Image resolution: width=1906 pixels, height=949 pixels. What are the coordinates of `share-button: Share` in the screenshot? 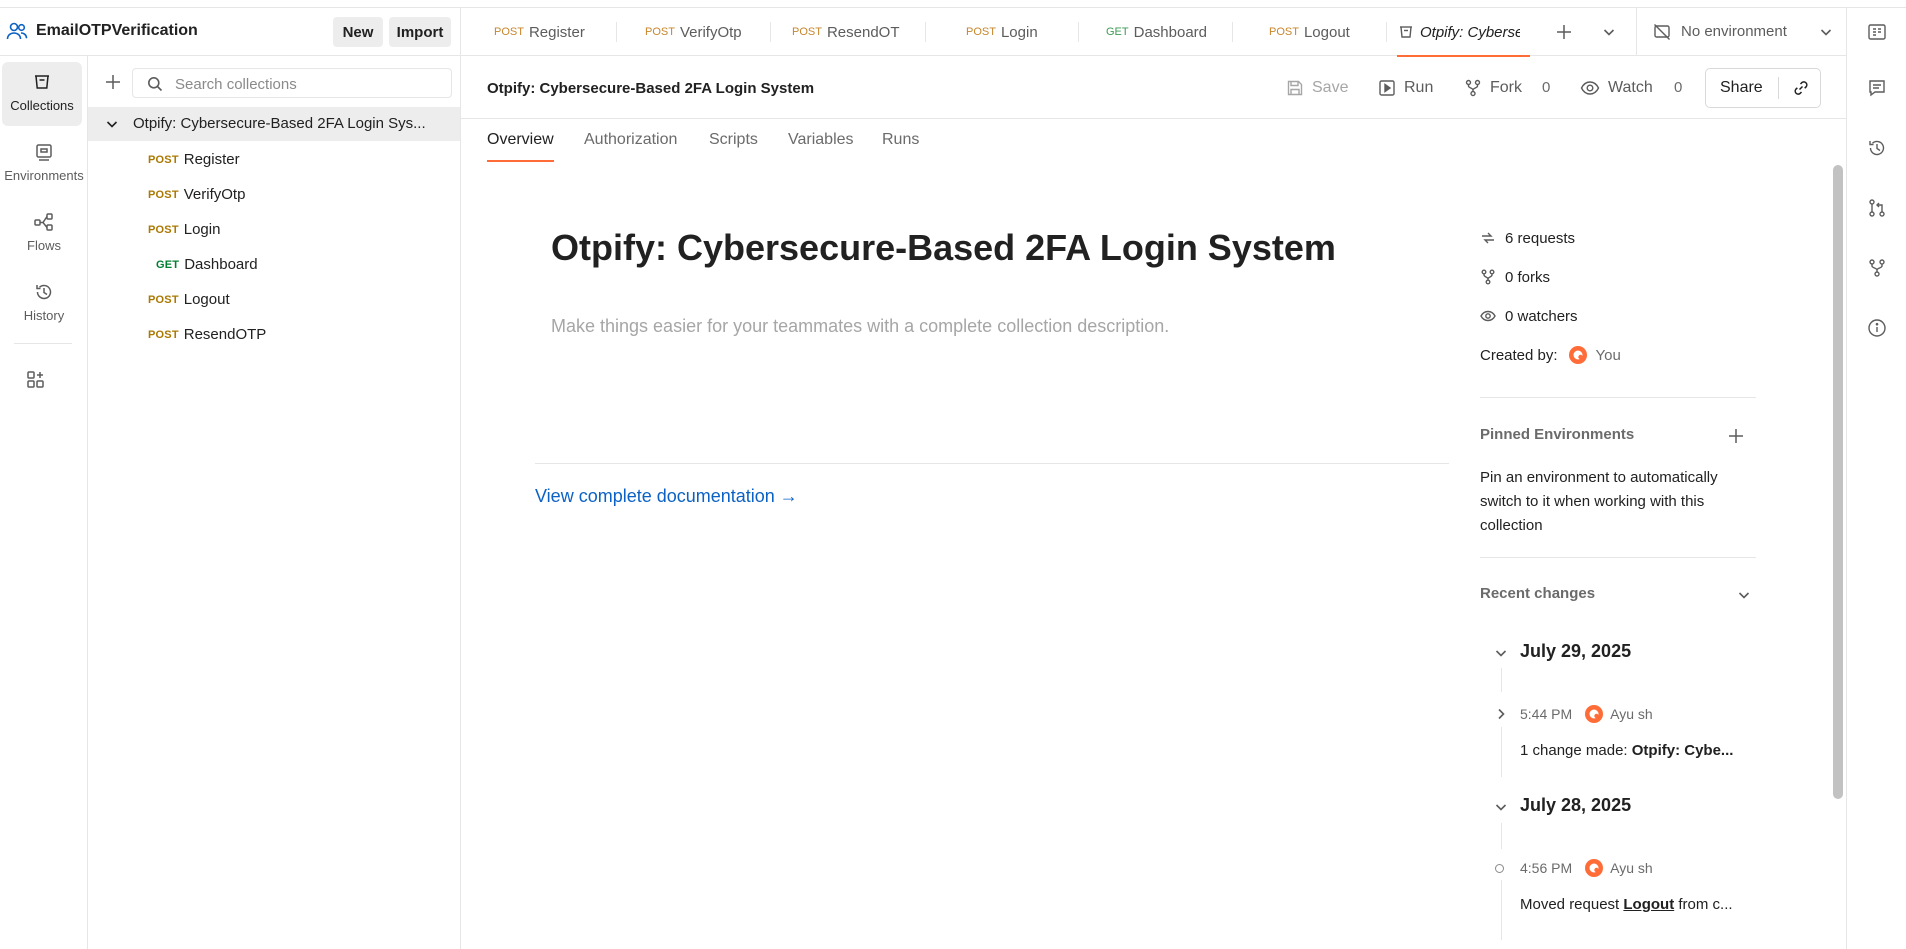 It's located at (1741, 88).